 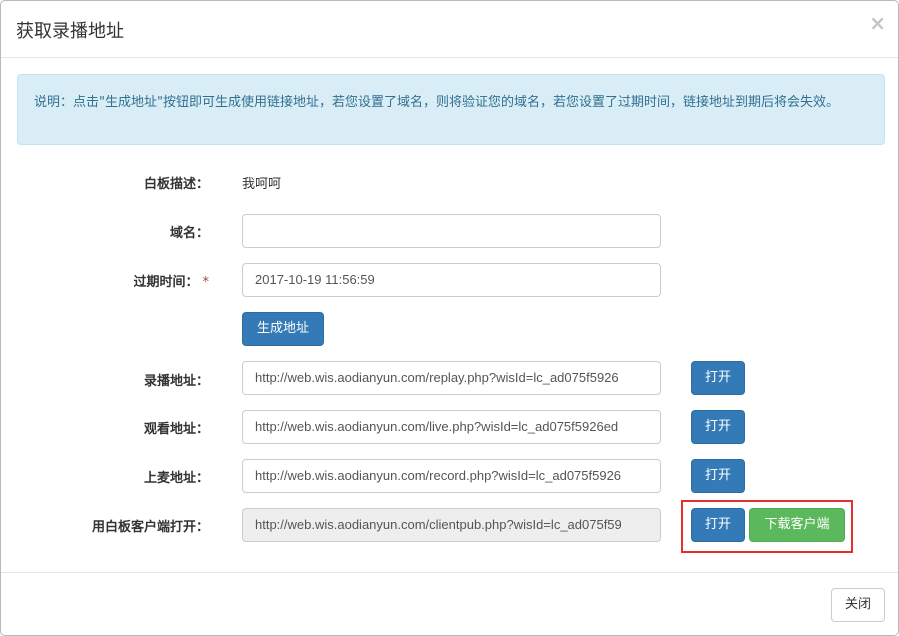 What do you see at coordinates (858, 605) in the screenshot?
I see `close-button: 关闭` at bounding box center [858, 605].